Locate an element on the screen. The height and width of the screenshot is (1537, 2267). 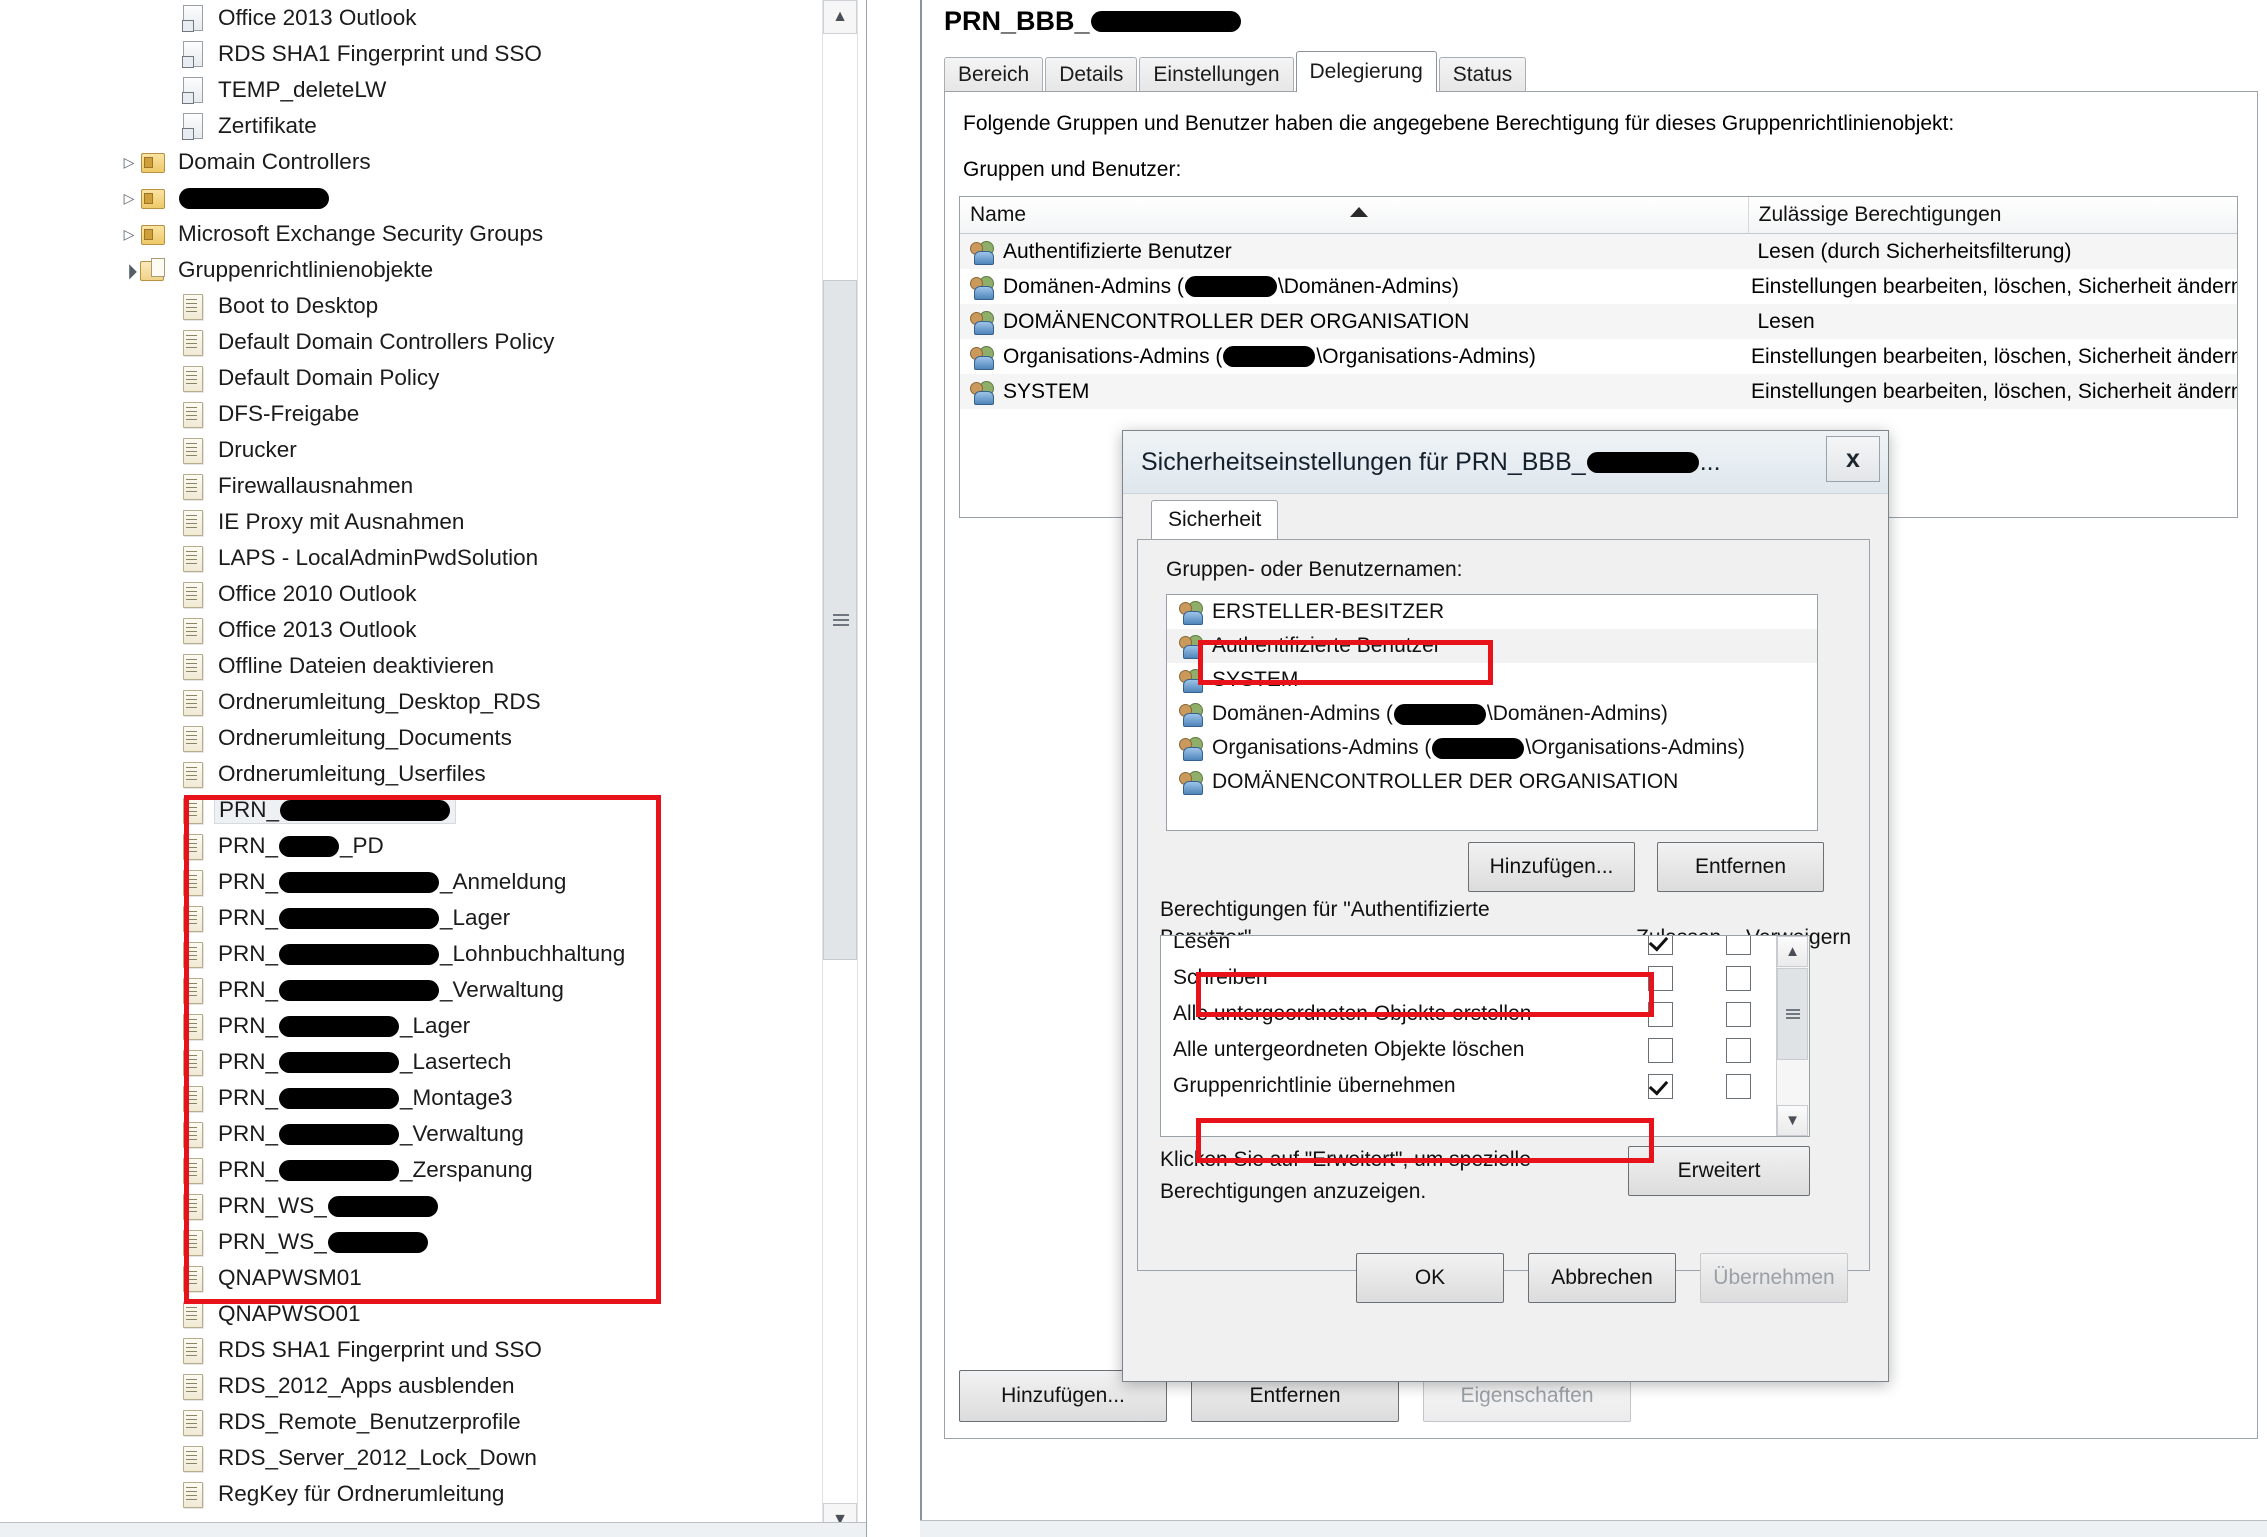
tree-item: PRN_ _Lohnbuchhaltung is located at coordinates (425, 954).